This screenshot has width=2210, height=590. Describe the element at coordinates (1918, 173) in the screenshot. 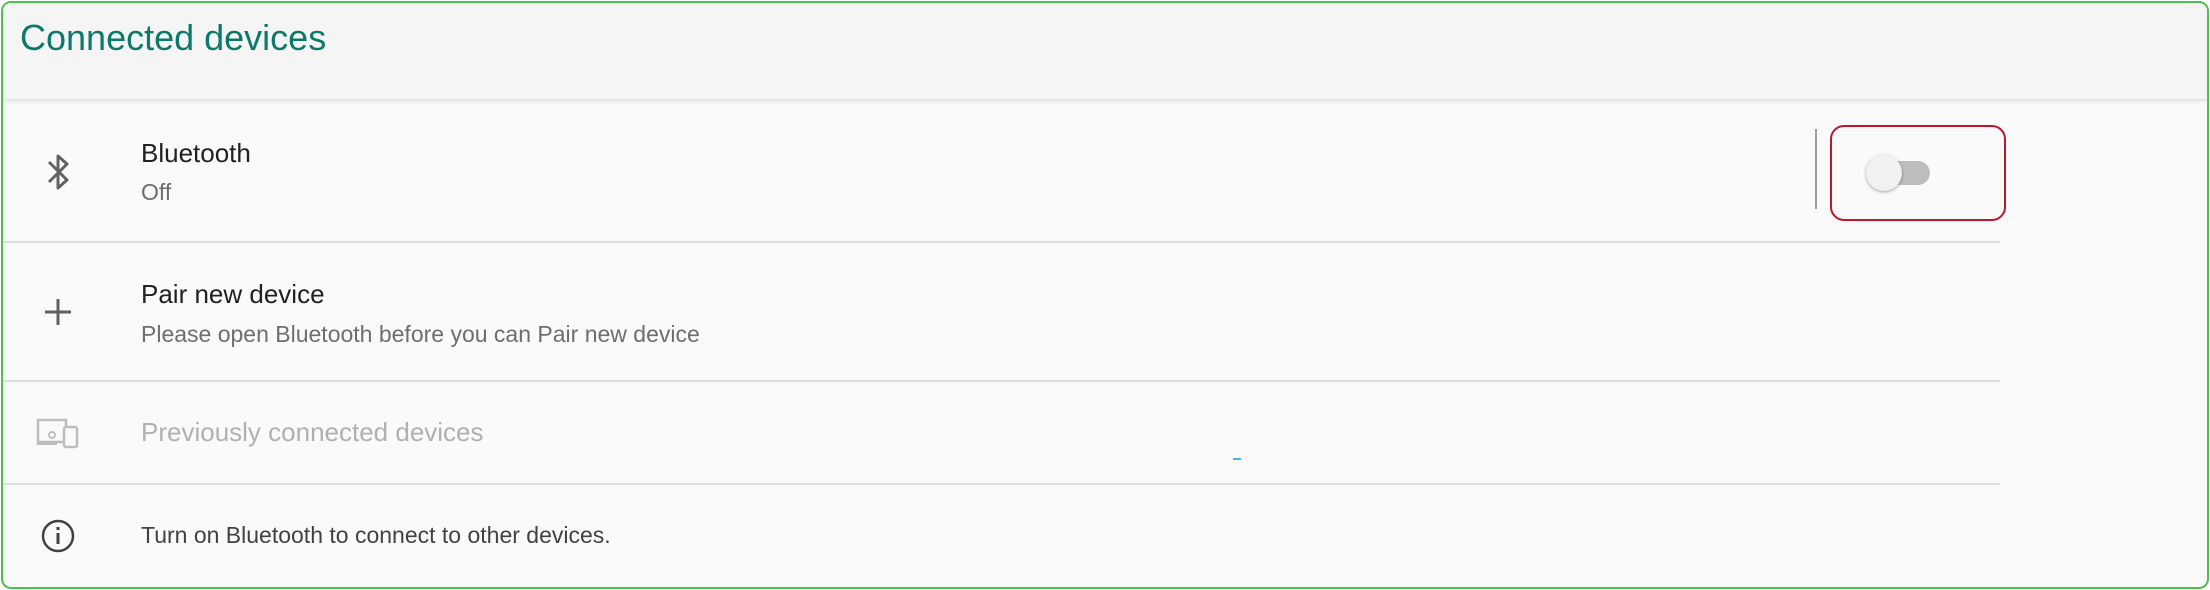

I see `bluetooth-toggle` at that location.